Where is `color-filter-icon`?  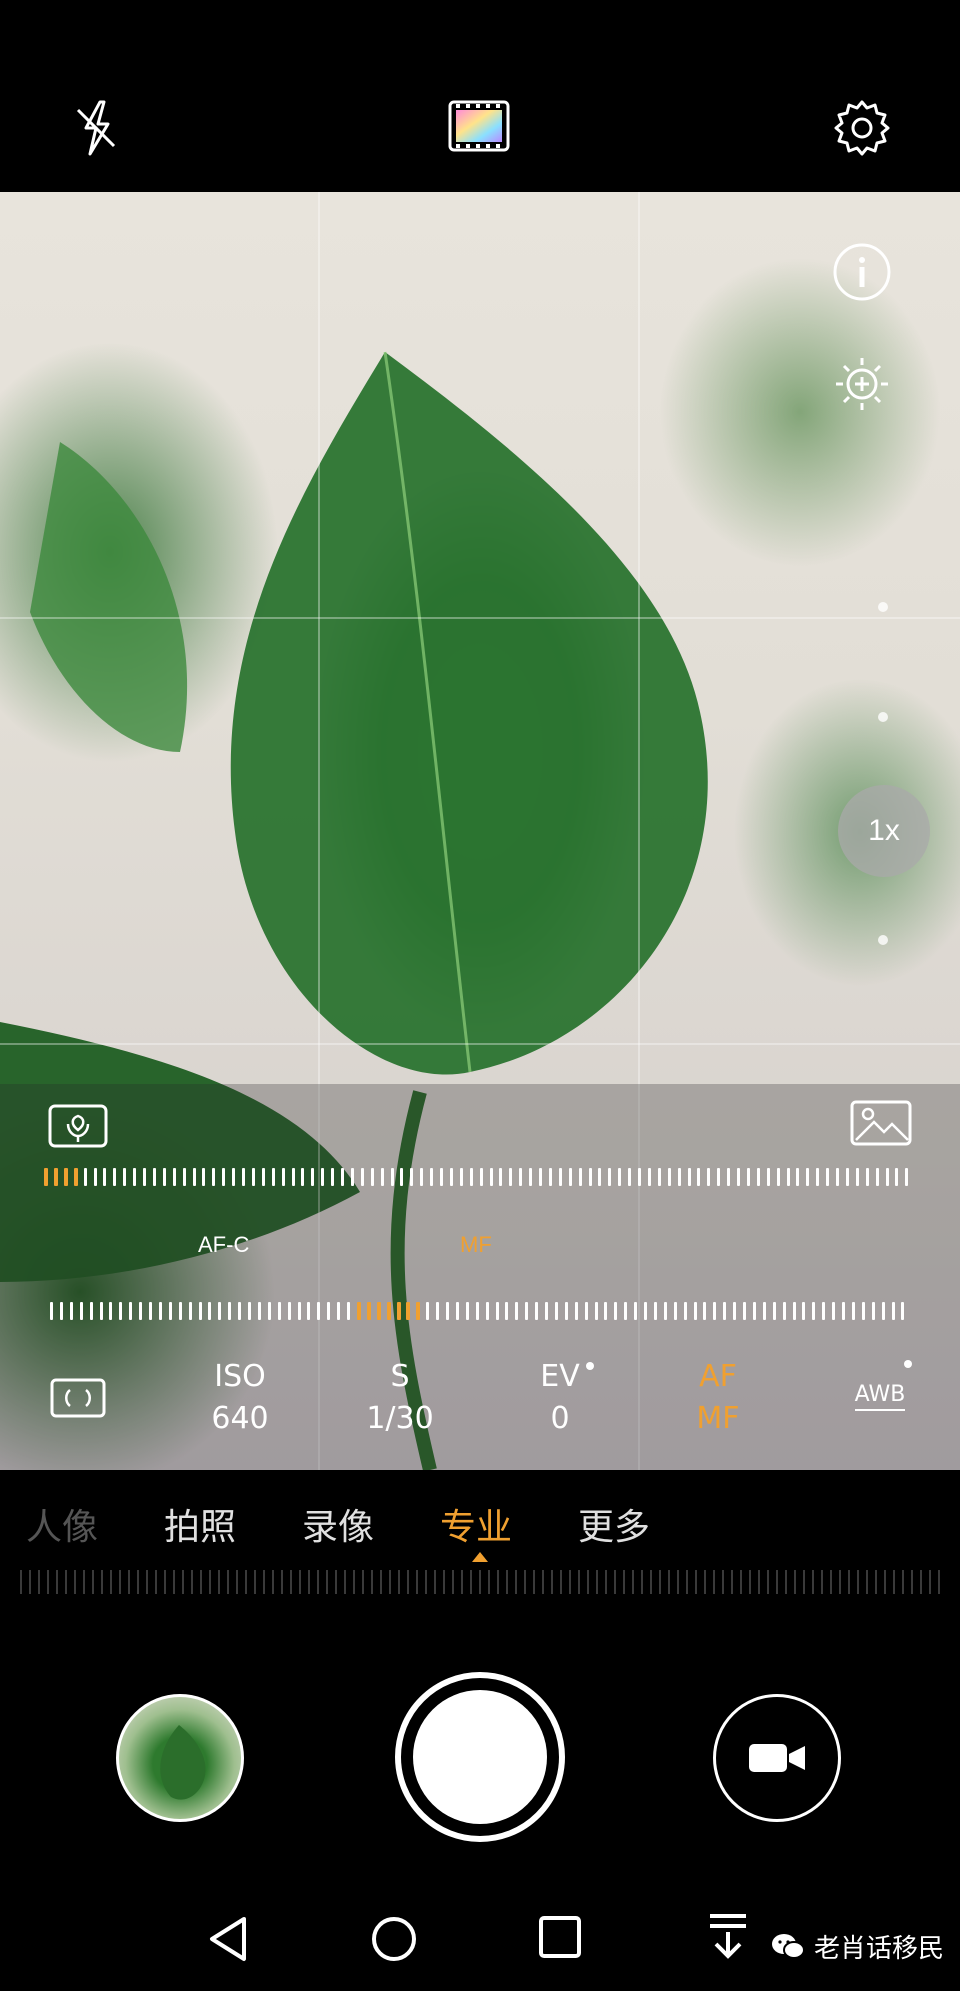
color-filter-icon is located at coordinates (479, 126).